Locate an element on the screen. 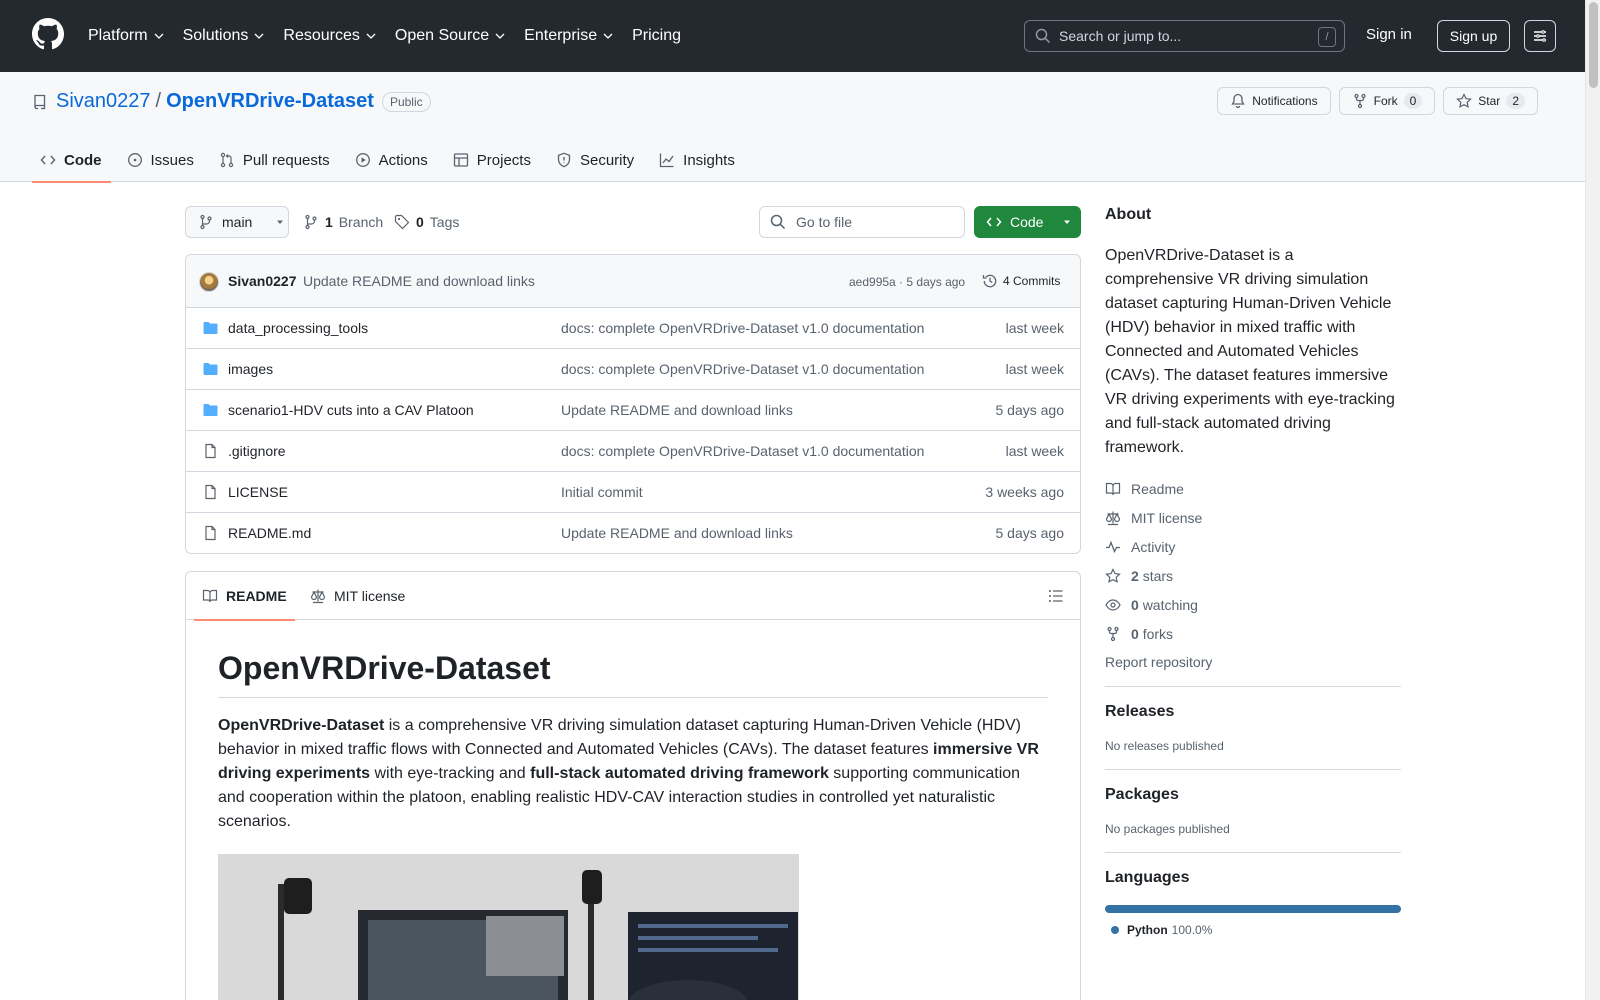  file-name-link: data_processing_tools is located at coordinates (298, 328).